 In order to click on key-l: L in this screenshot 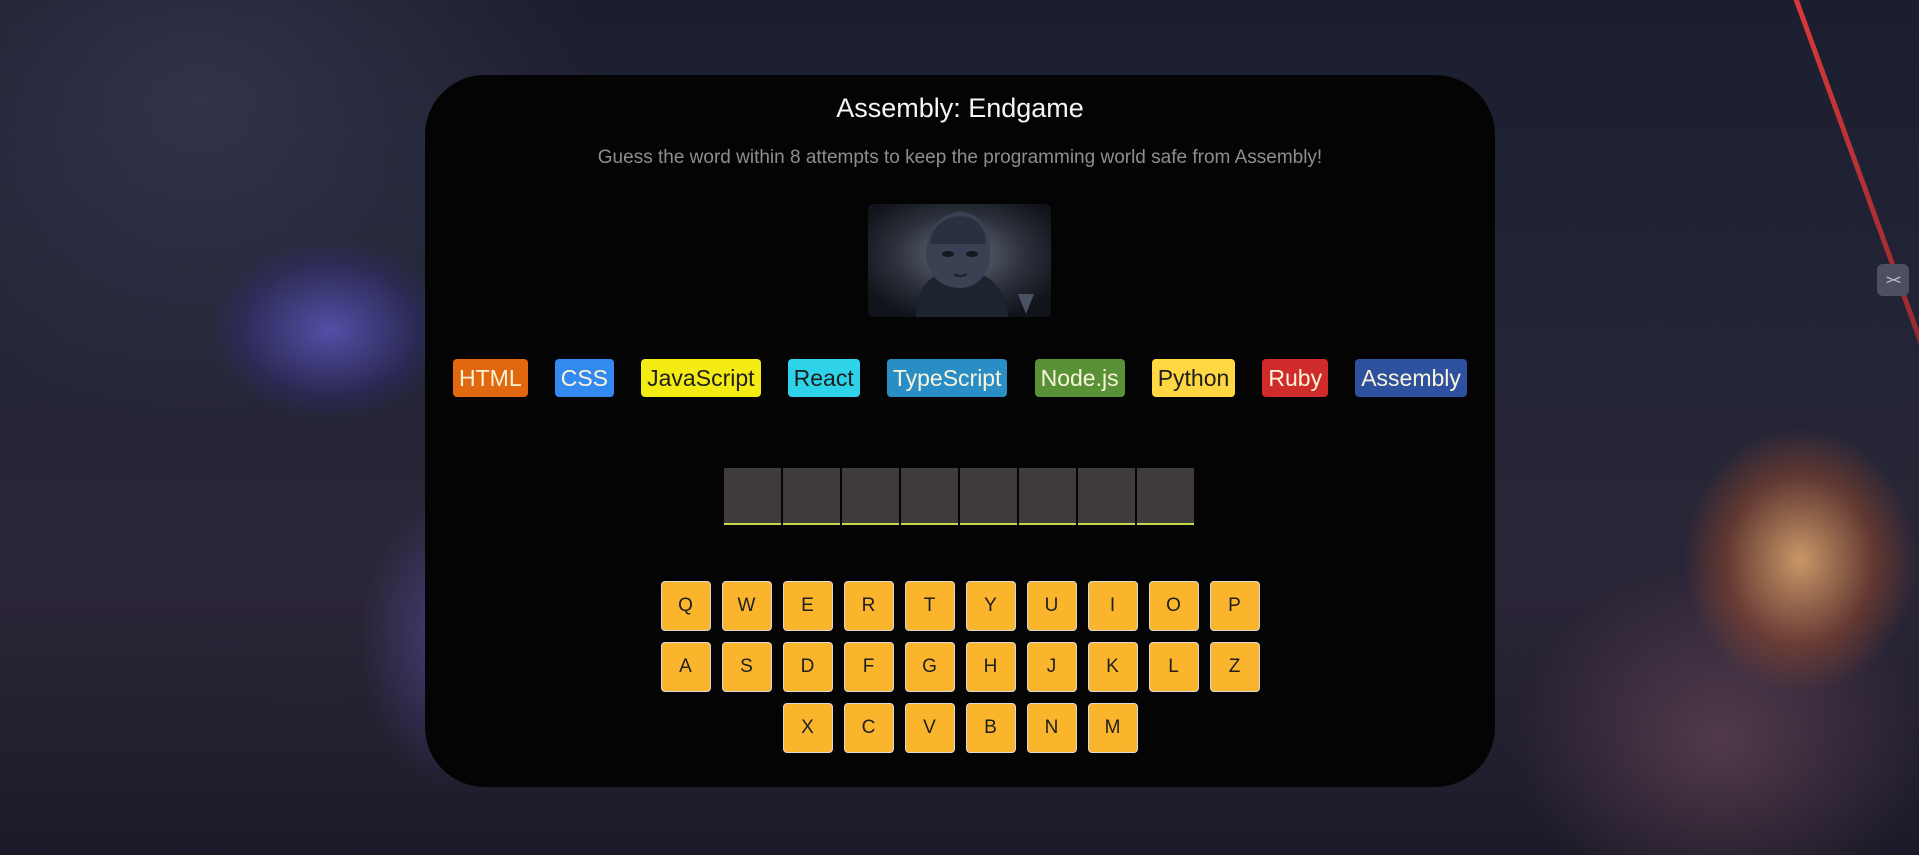, I will do `click(1173, 667)`.